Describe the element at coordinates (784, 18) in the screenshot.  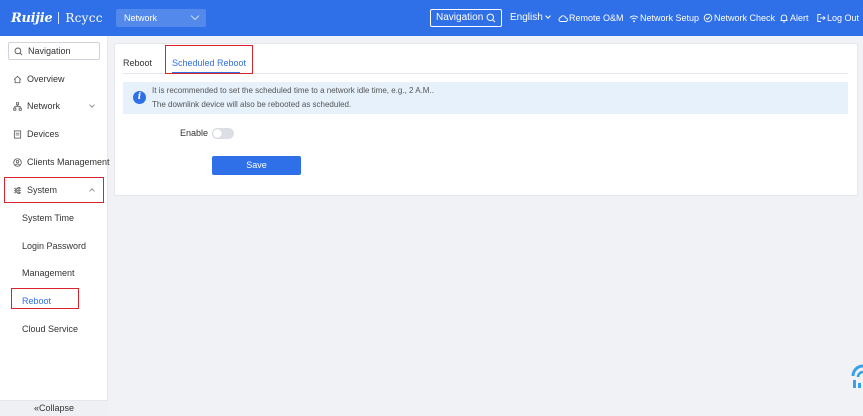
I see `alert-bell-icon` at that location.